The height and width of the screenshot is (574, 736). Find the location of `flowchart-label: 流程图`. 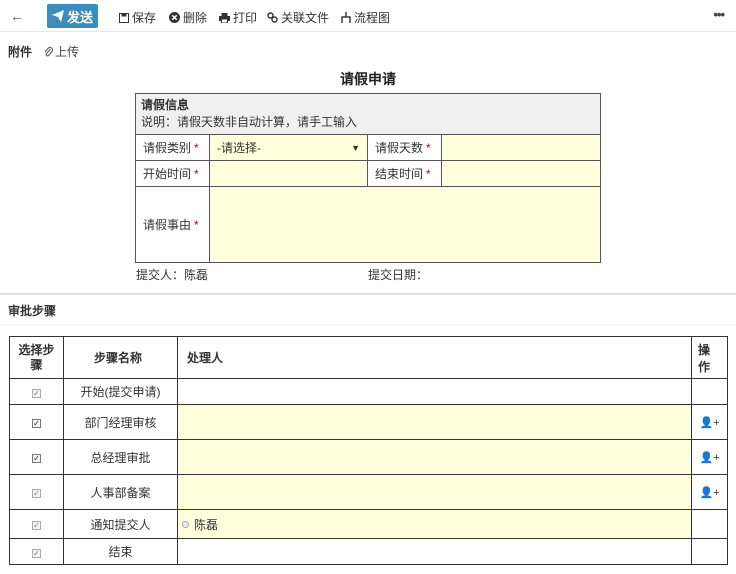

flowchart-label: 流程图 is located at coordinates (372, 18).